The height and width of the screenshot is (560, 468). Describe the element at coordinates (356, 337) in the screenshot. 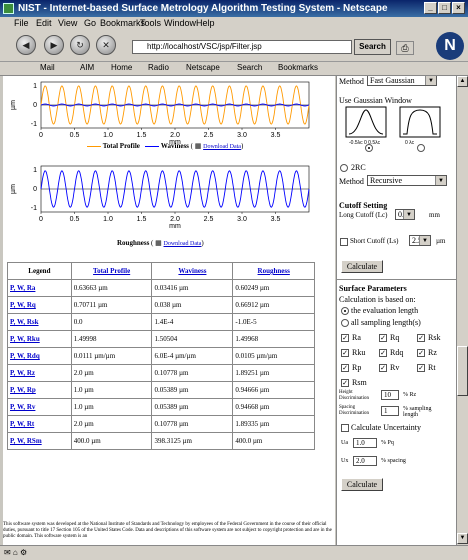

I see `param-label-ra: Ra` at that location.